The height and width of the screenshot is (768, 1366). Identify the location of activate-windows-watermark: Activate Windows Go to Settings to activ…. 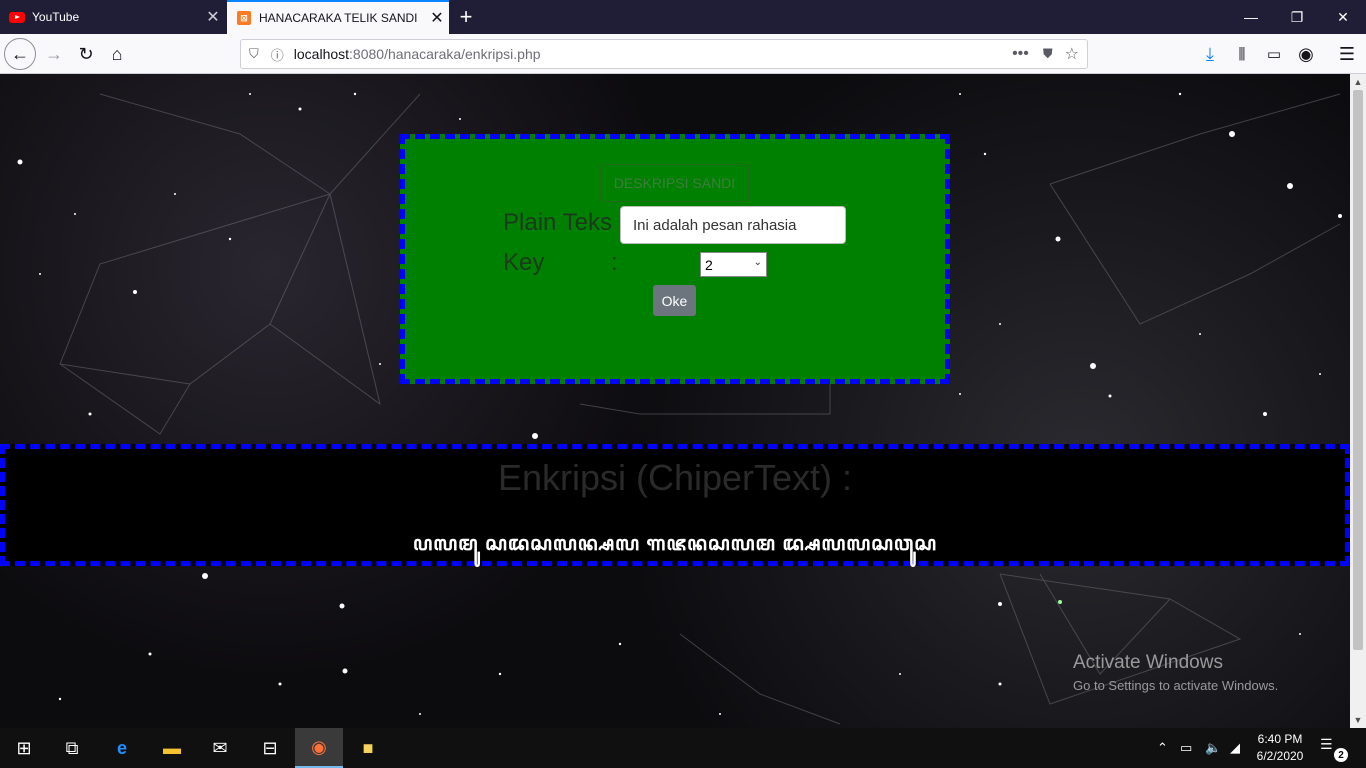
(1175, 672).